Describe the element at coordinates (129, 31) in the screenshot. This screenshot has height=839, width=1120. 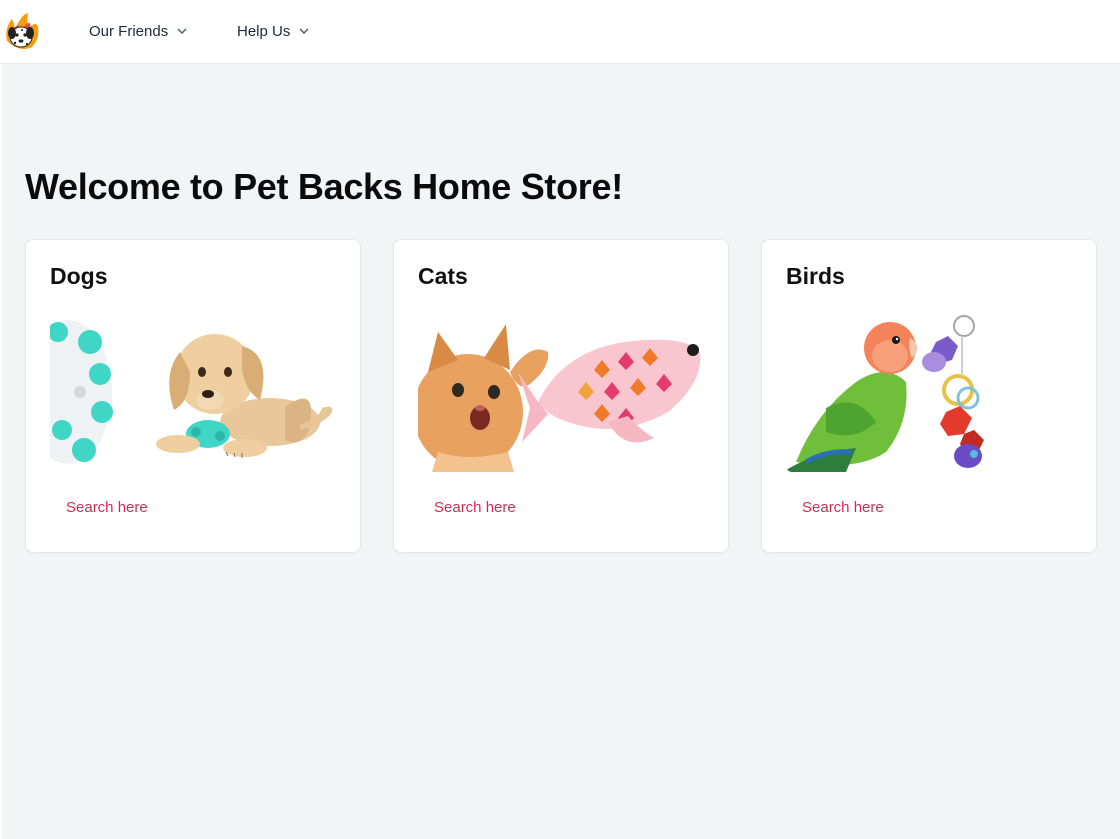
I see `nav-label-our-friends: Our Friends` at that location.